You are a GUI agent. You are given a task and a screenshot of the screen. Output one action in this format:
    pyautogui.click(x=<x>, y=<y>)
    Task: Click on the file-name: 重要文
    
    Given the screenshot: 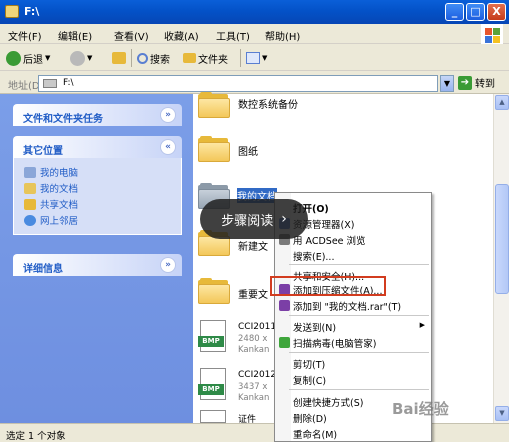 What is the action you would take?
    pyautogui.click(x=253, y=293)
    